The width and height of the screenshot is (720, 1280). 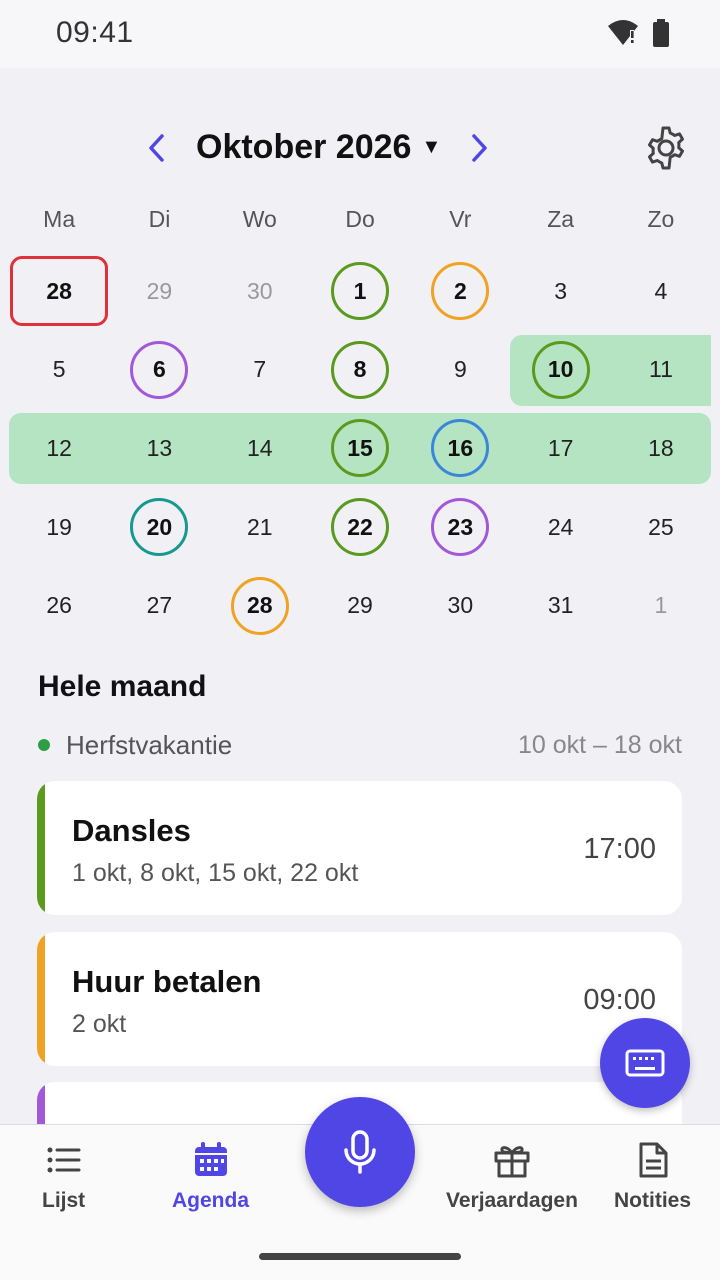 I want to click on battery-icon, so click(x=661, y=33).